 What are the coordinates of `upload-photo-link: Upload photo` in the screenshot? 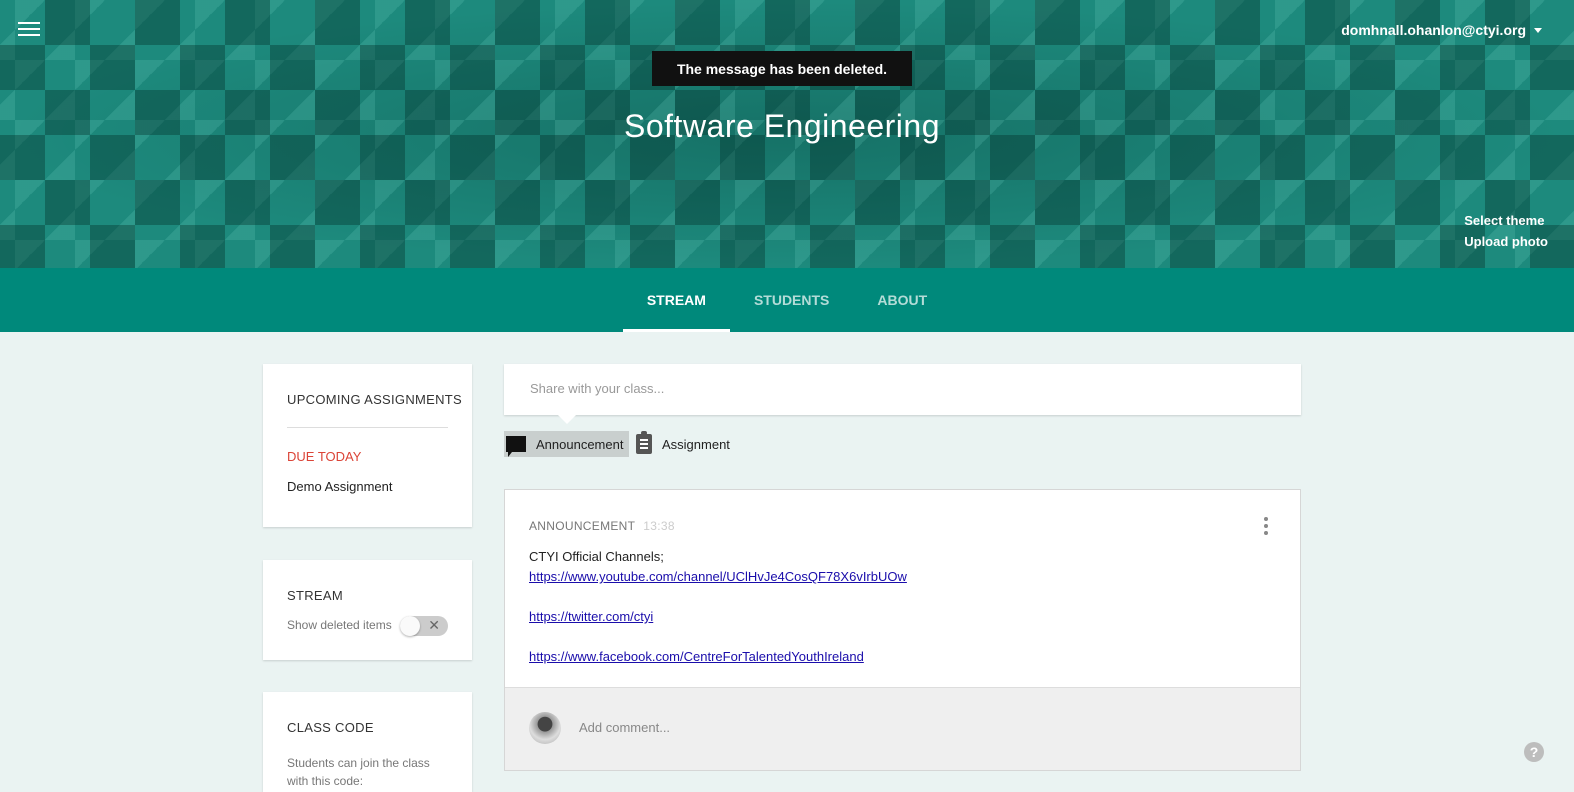 It's located at (1506, 241).